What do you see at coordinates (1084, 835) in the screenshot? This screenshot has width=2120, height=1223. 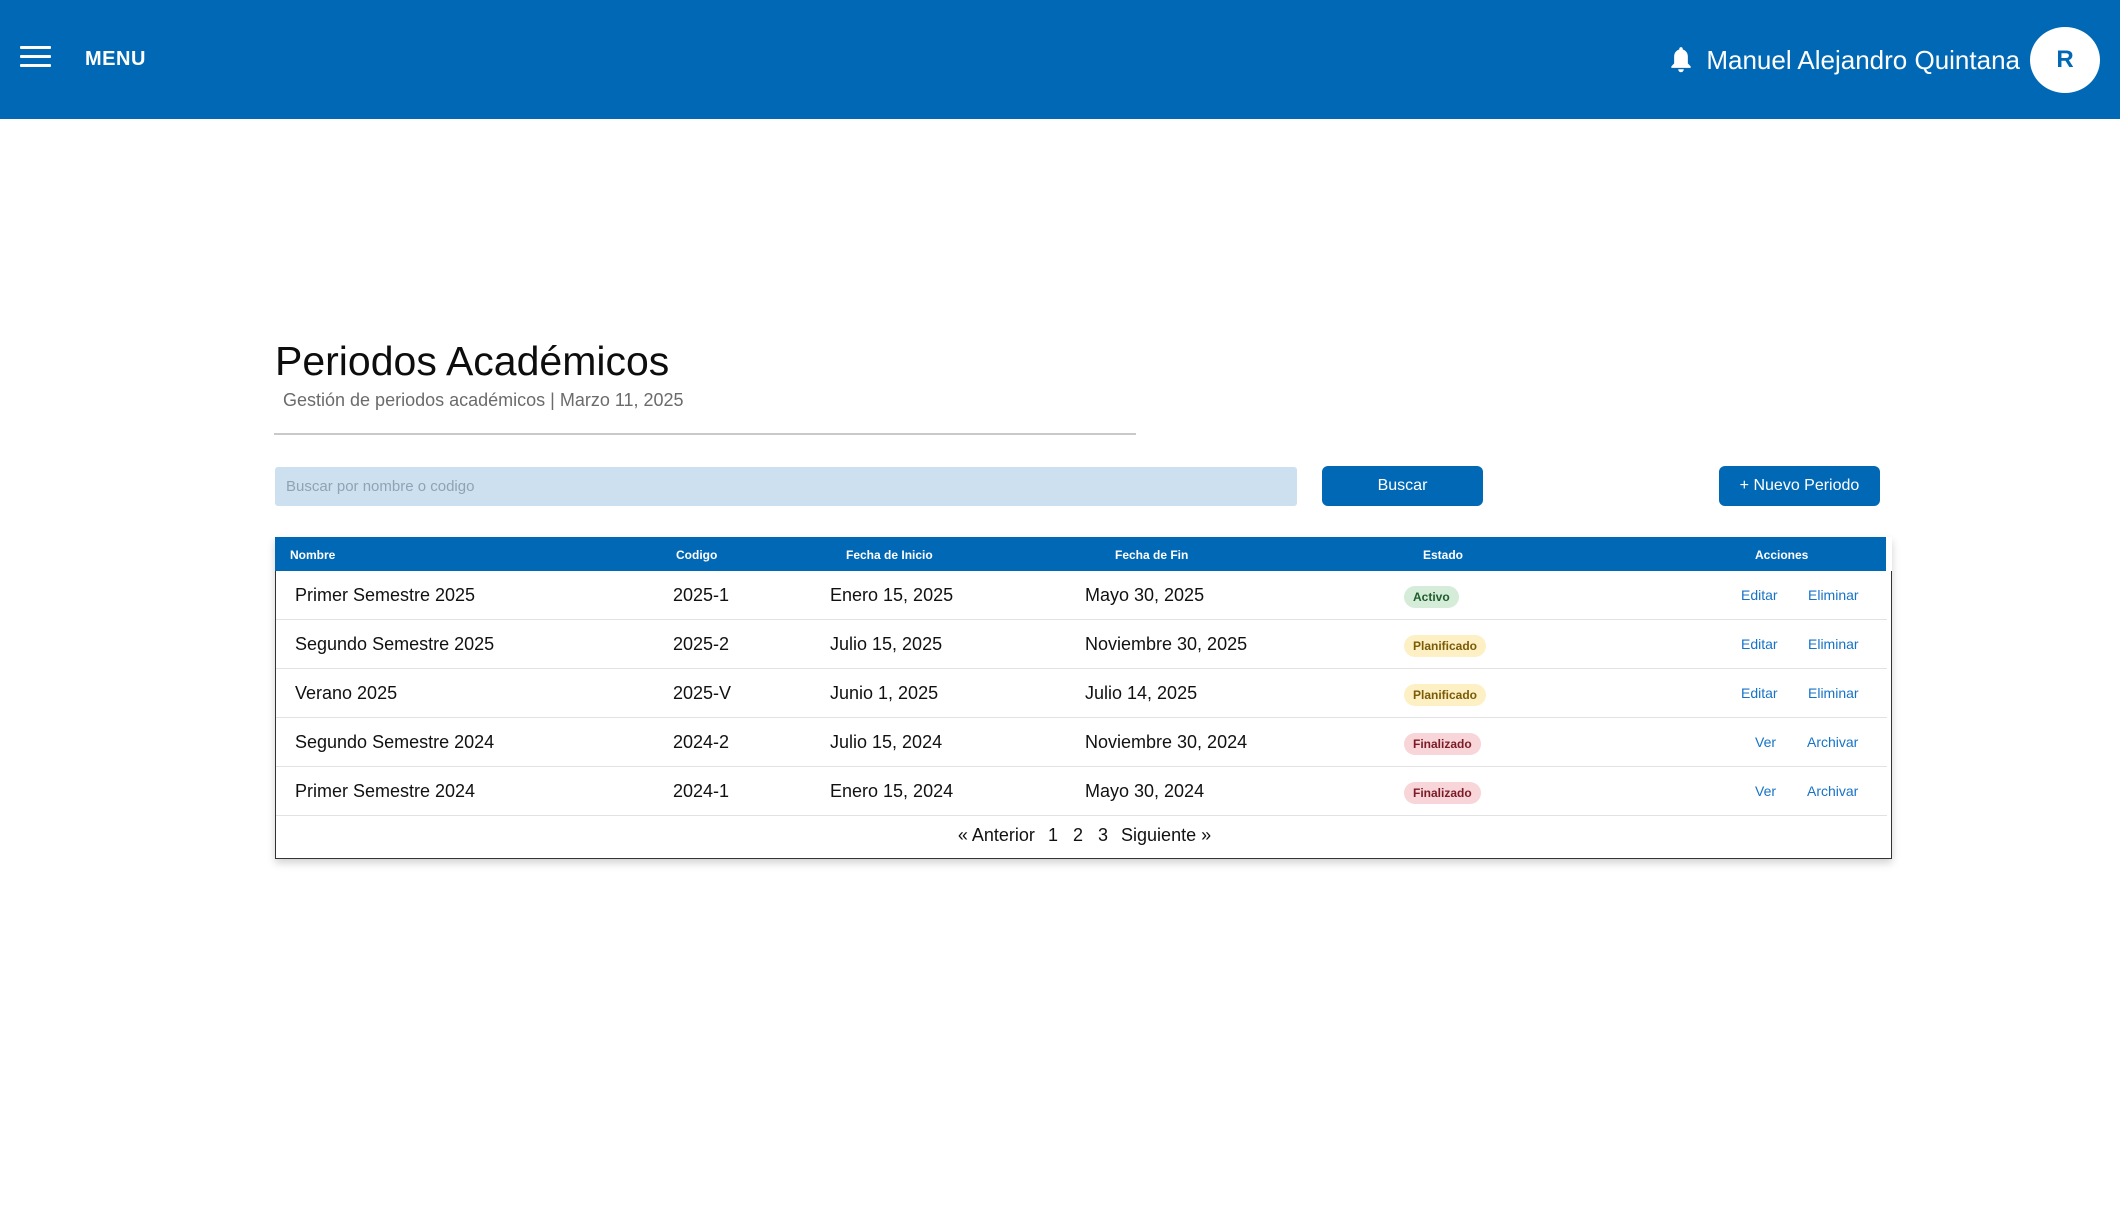 I see `pagination: « Anterior 1 2 3 Siguiente »` at bounding box center [1084, 835].